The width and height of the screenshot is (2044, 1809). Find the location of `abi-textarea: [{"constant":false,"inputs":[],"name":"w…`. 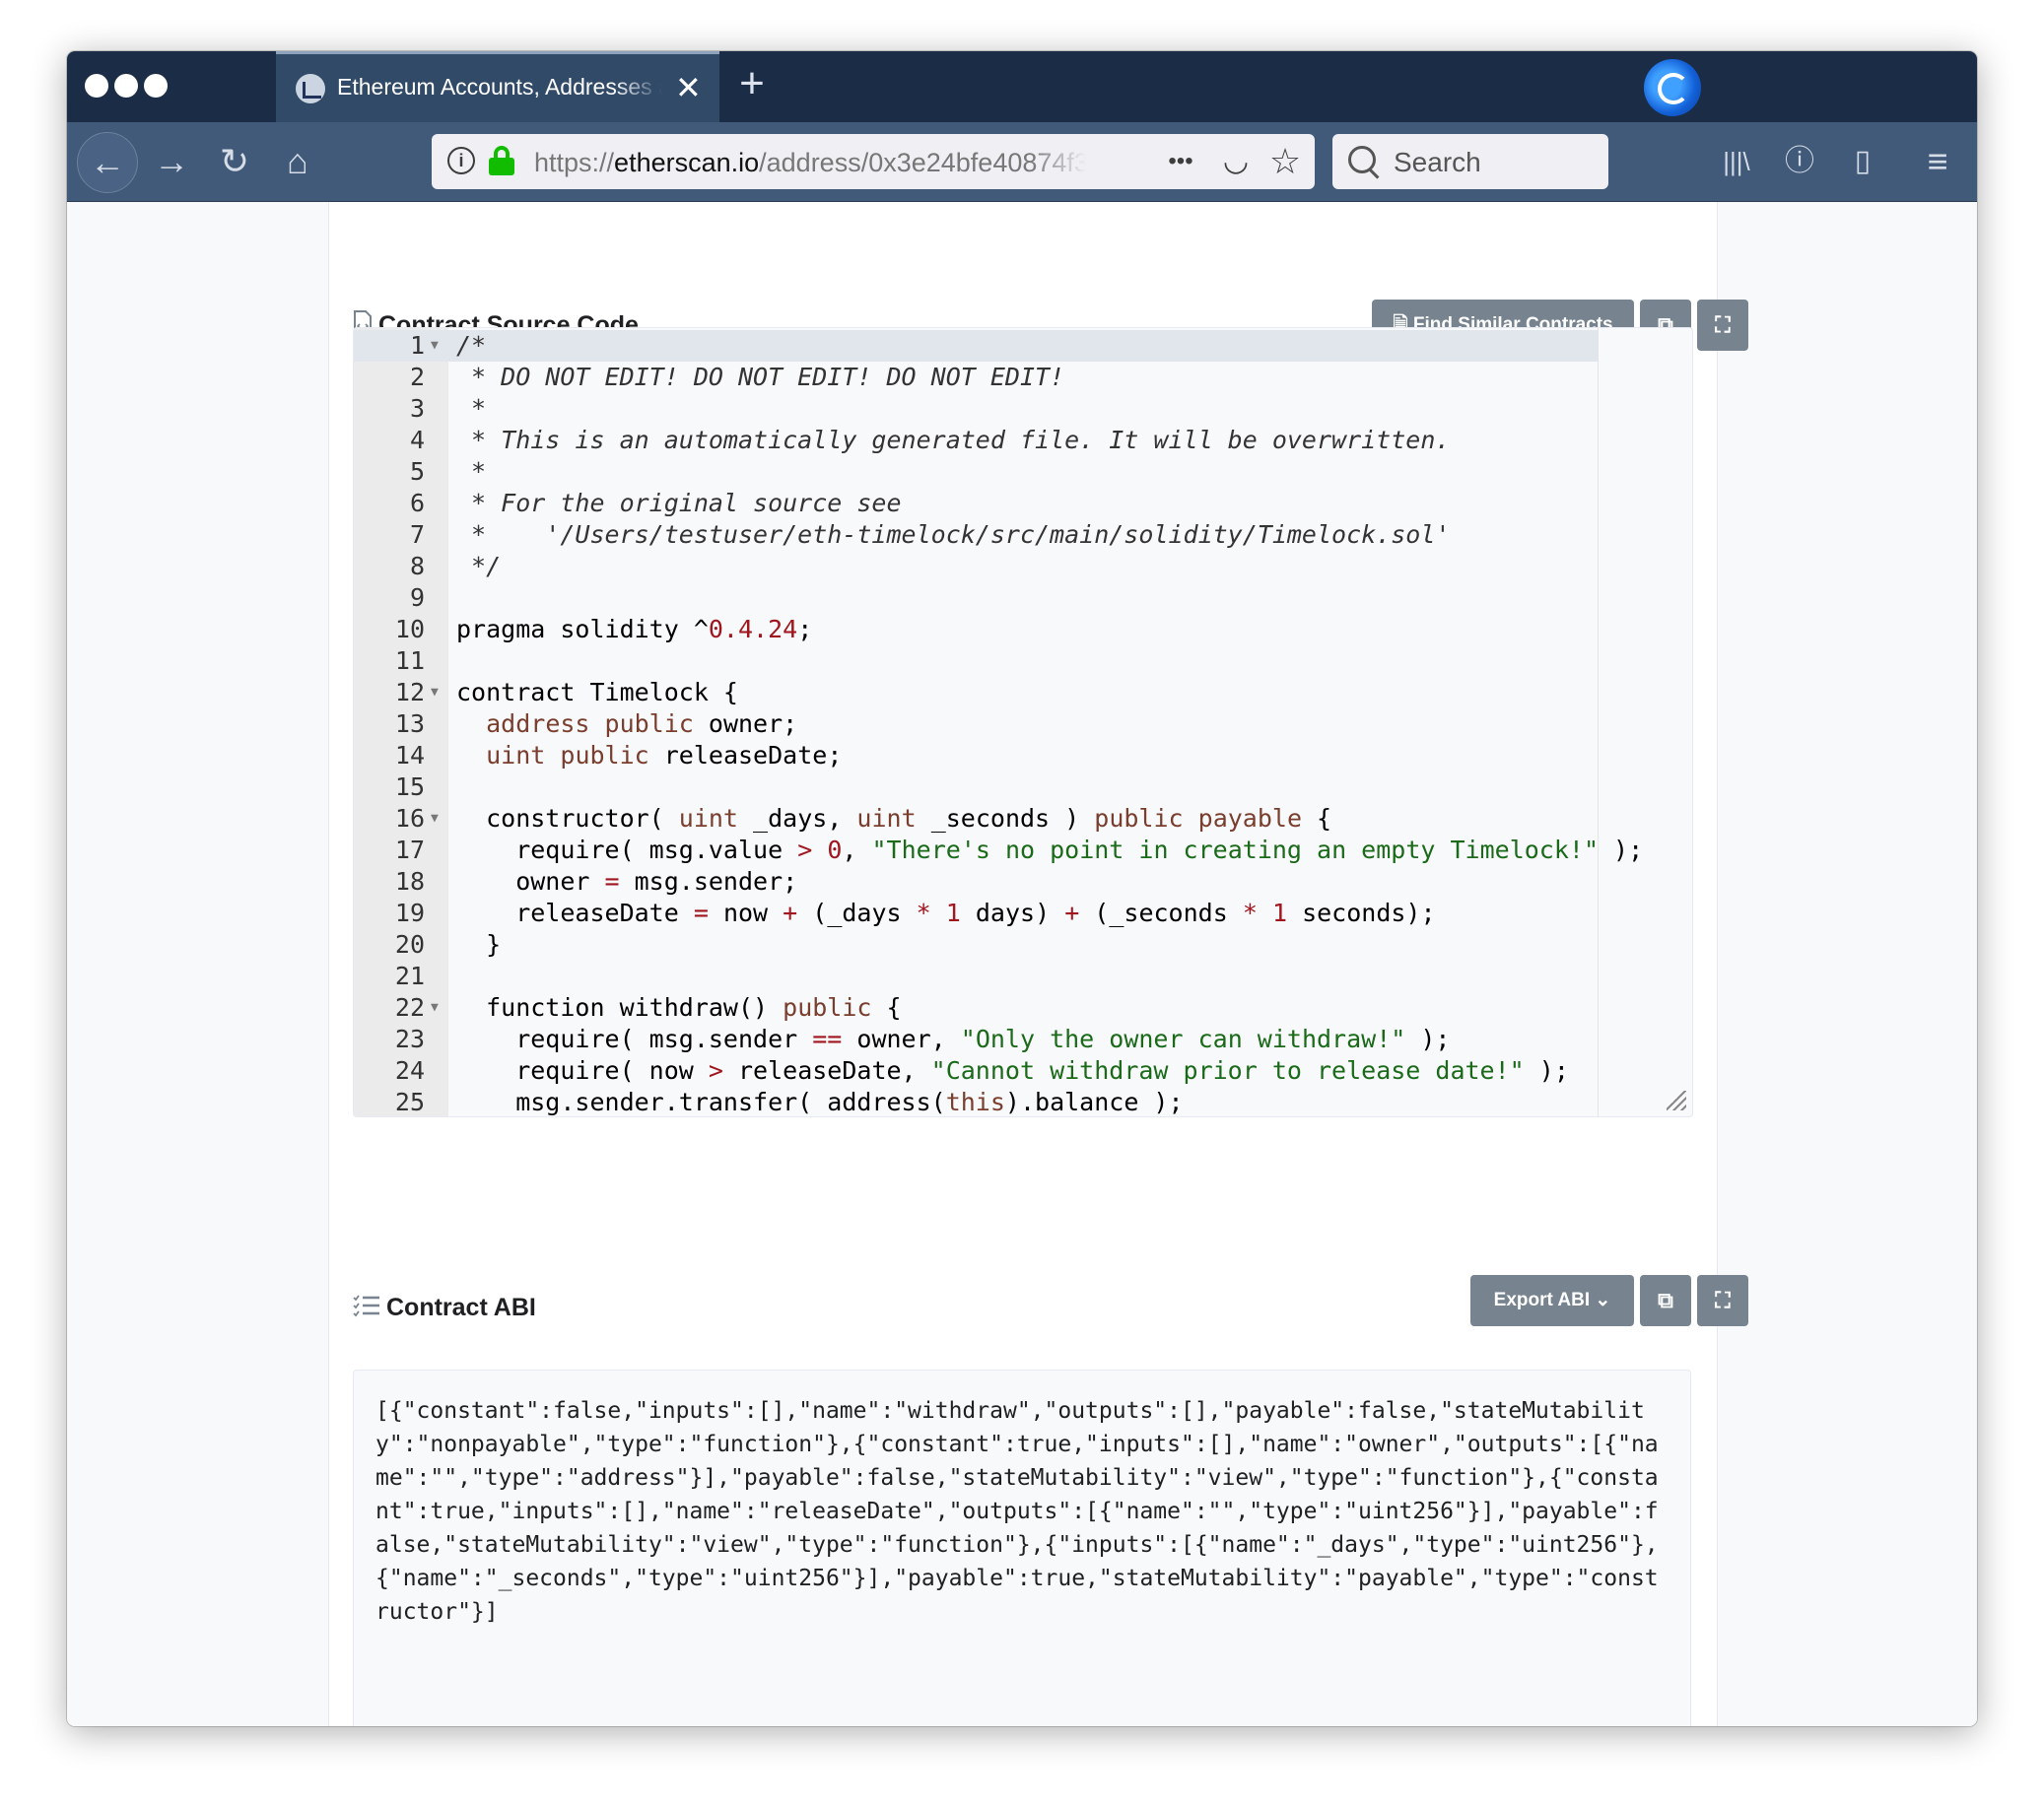

abi-textarea: [{"constant":false,"inputs":[],"name":"w… is located at coordinates (1022, 1548).